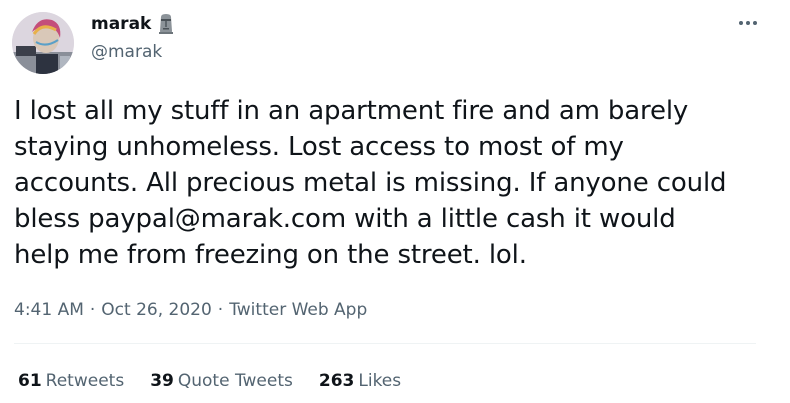 This screenshot has height=403, width=790. I want to click on more-options-button, so click(748, 23).